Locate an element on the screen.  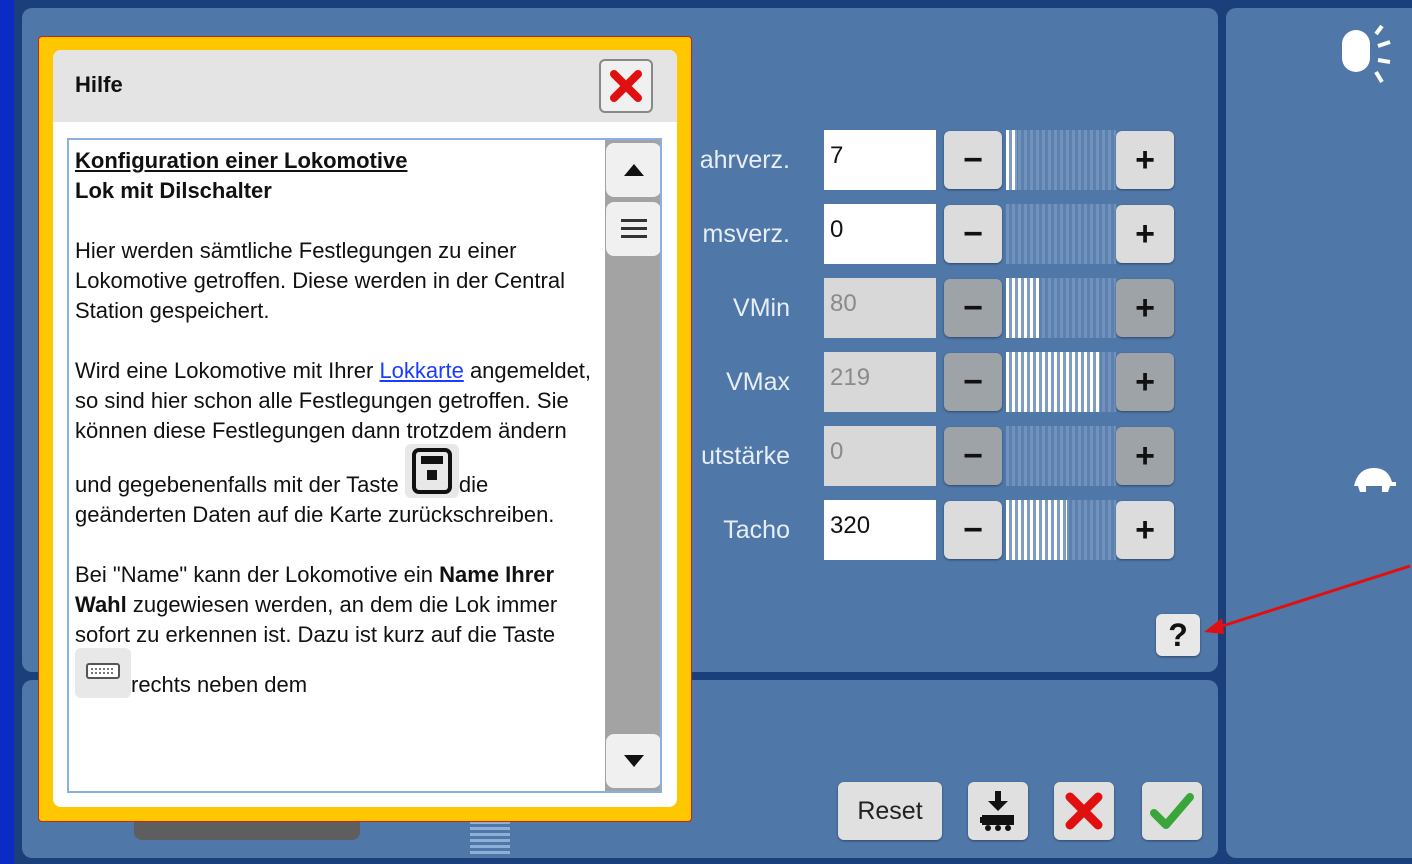
help-dialog-title: Hilfe is located at coordinates (99, 84).